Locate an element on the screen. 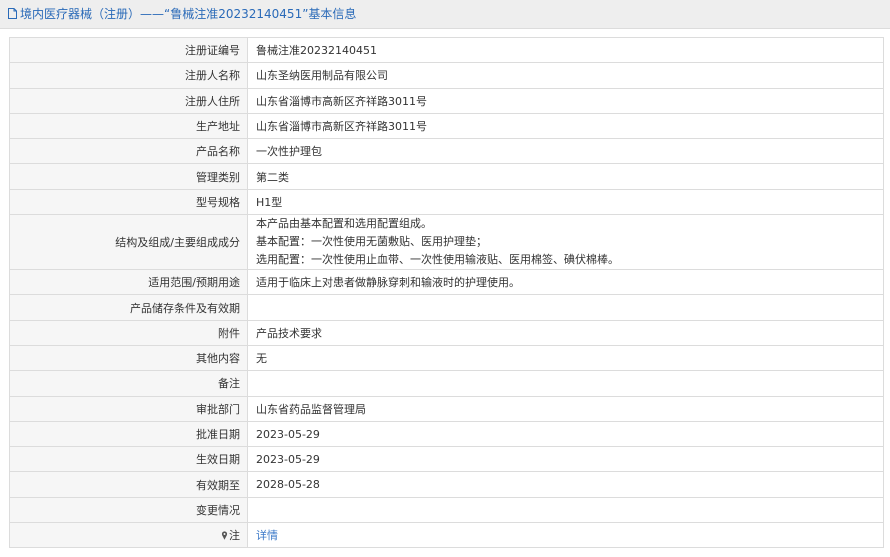 The width and height of the screenshot is (890, 557). composition-line: 选用配置：一次性使用止血带、一次性使用输液贴、医用棉签、碘伏棉棒。 is located at coordinates (437, 260).